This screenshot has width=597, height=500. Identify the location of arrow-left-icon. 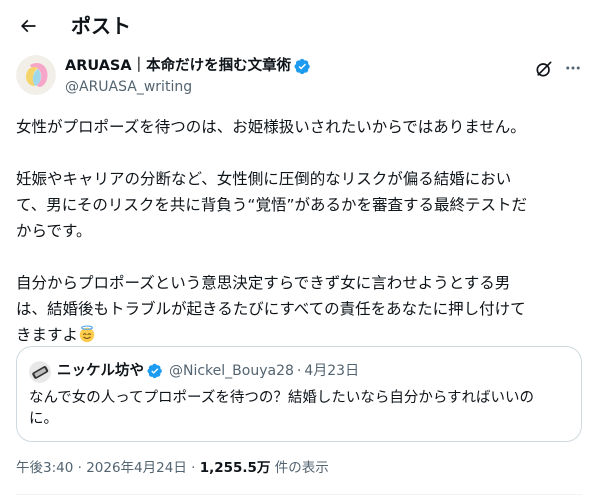
(28, 26).